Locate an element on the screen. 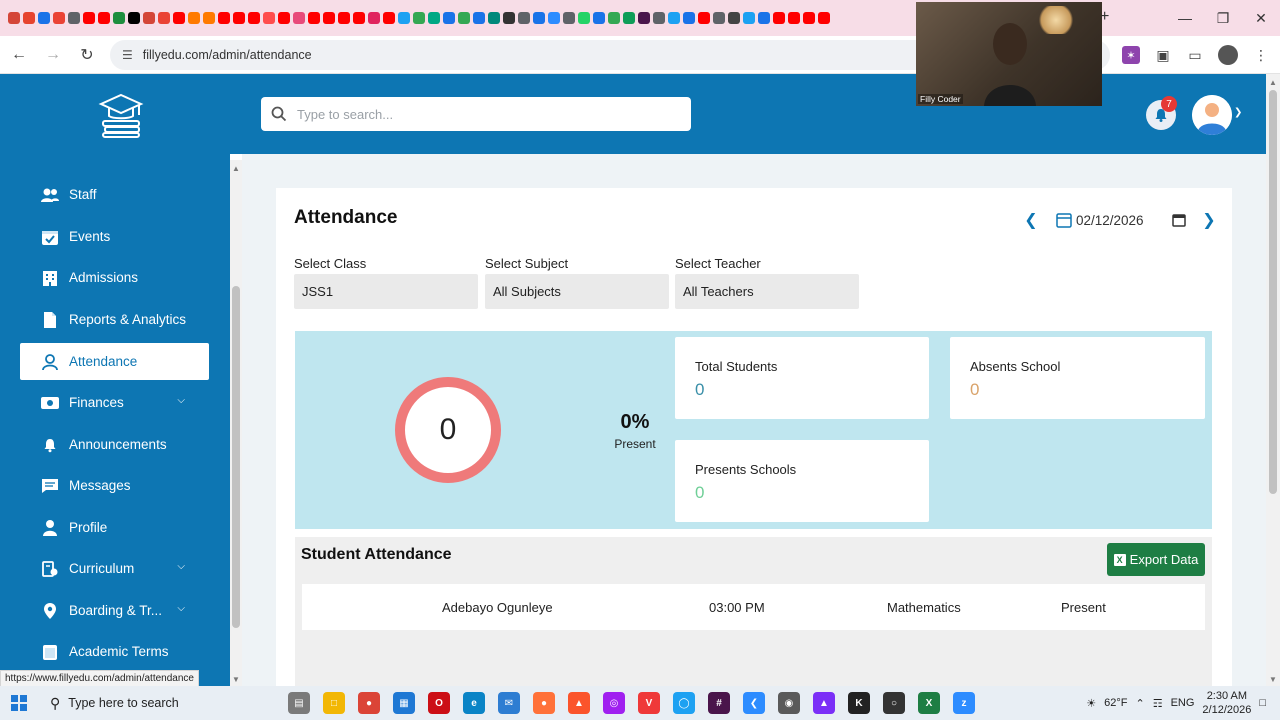 This screenshot has height=720, width=1280. notification-center-icon: □ is located at coordinates (1262, 703).